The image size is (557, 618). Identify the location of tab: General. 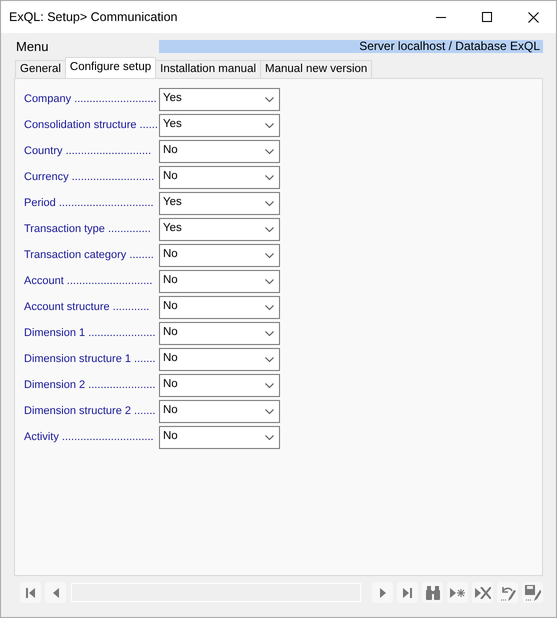
(40, 69).